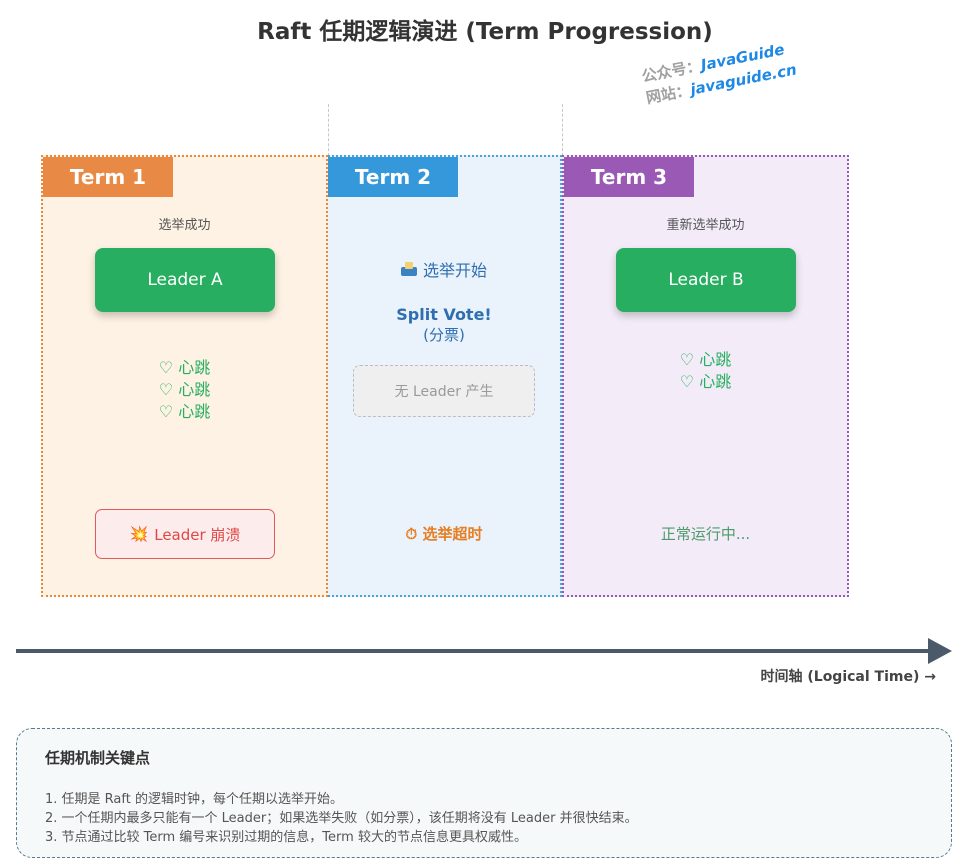 This screenshot has height=860, width=970. What do you see at coordinates (98, 758) in the screenshot?
I see `key-points-title: 任期机制关键点` at bounding box center [98, 758].